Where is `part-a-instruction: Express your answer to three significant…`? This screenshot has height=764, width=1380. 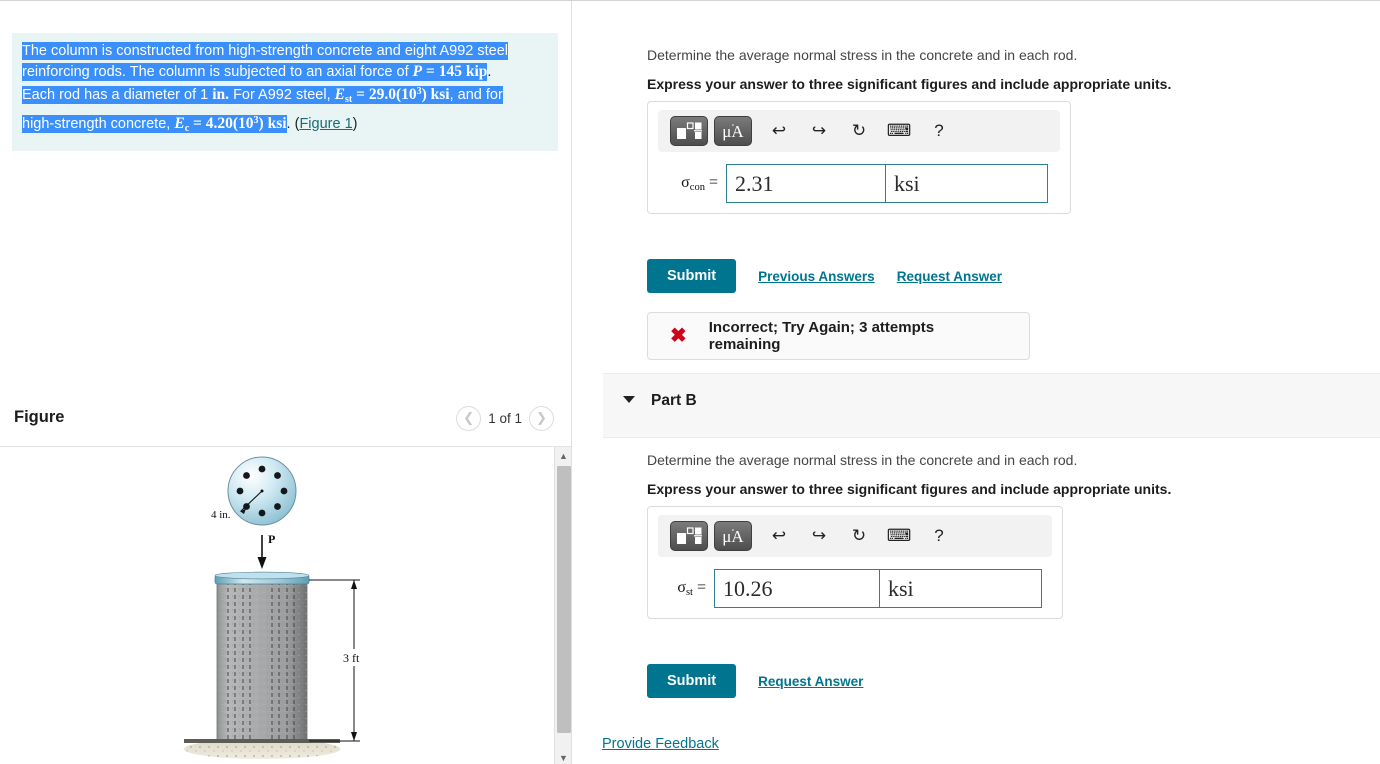
part-a-instruction: Express your answer to three significant… is located at coordinates (909, 84).